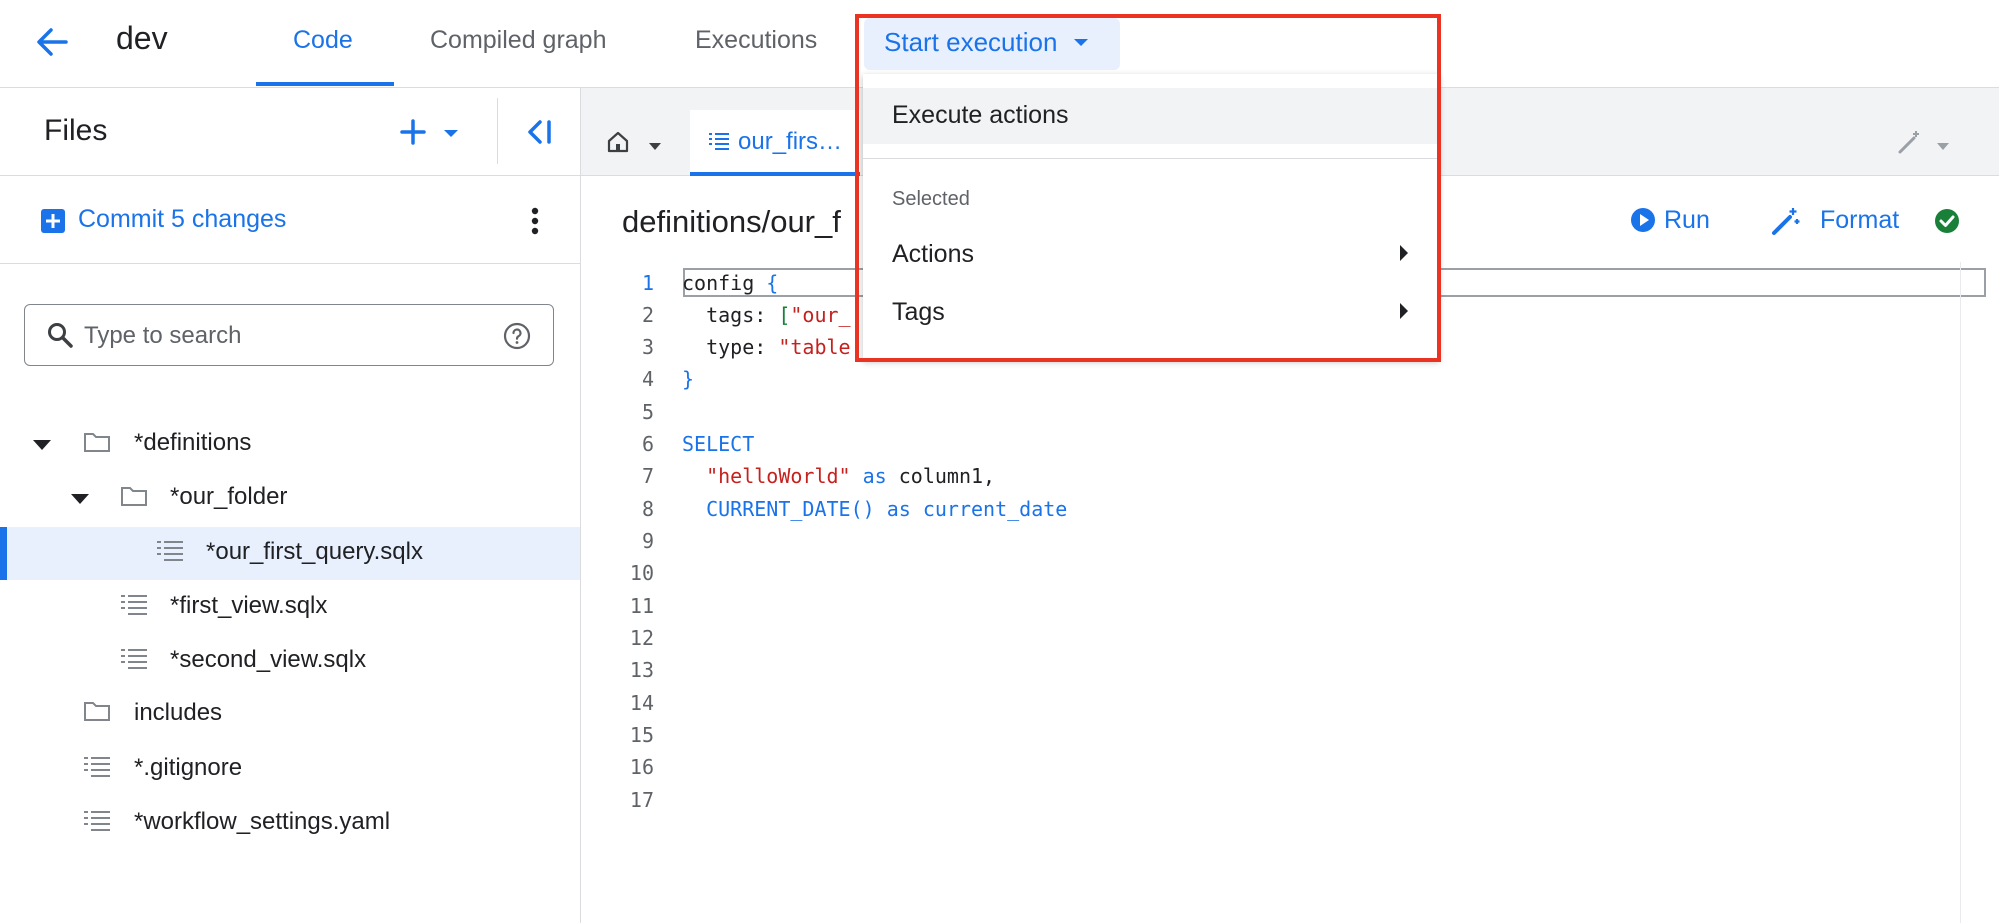 This screenshot has width=1999, height=923. What do you see at coordinates (248, 606) in the screenshot?
I see `tree-item-first-view: *first_view.sqlx` at bounding box center [248, 606].